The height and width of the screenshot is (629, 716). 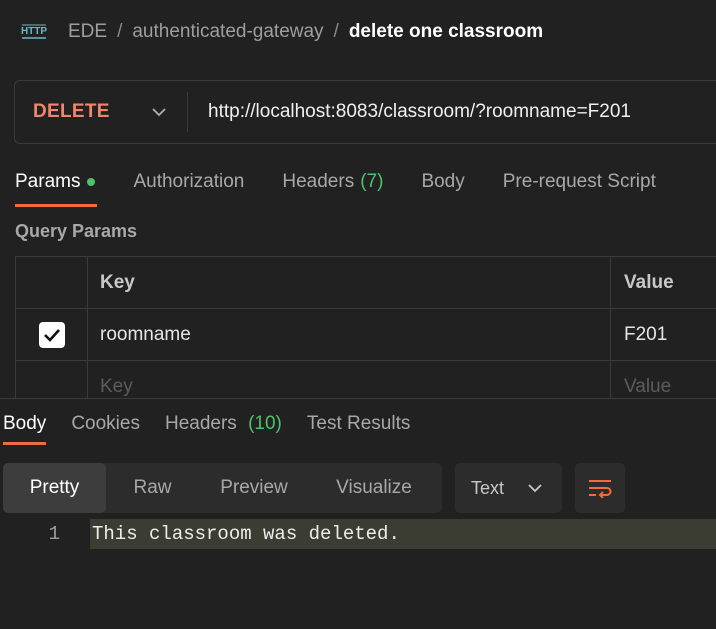 I want to click on table-row: roomname F201, so click(x=365, y=335).